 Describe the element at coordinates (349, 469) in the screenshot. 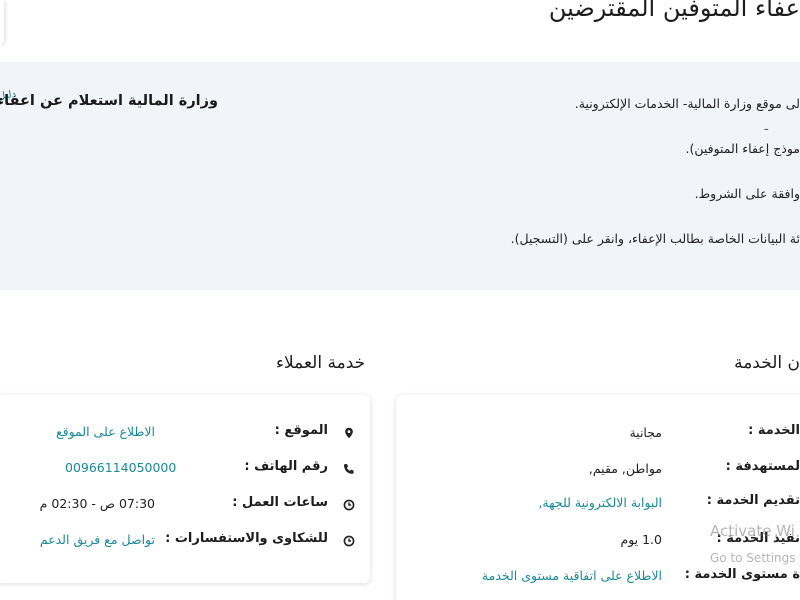

I see `phone-icon` at that location.